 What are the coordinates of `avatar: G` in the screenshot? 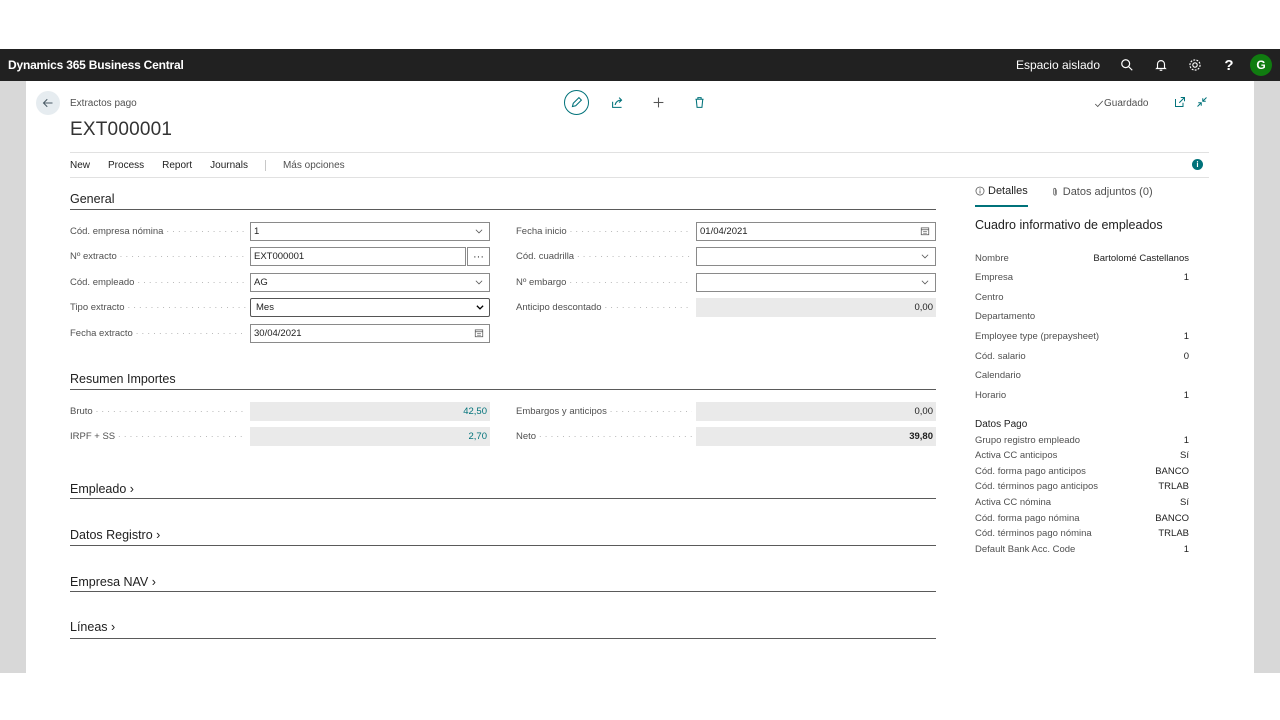 It's located at (1261, 65).